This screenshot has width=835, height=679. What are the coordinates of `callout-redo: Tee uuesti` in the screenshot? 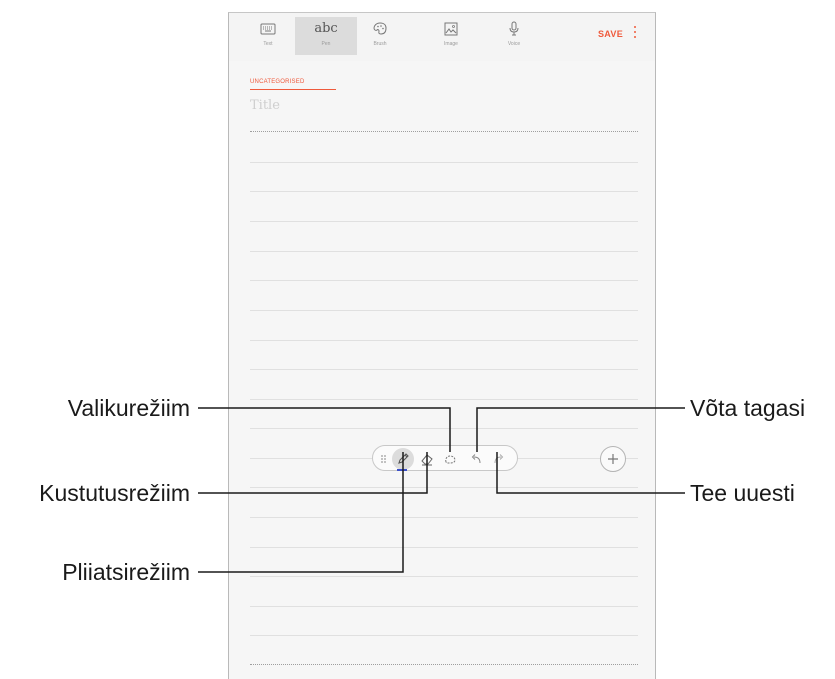 It's located at (742, 493).